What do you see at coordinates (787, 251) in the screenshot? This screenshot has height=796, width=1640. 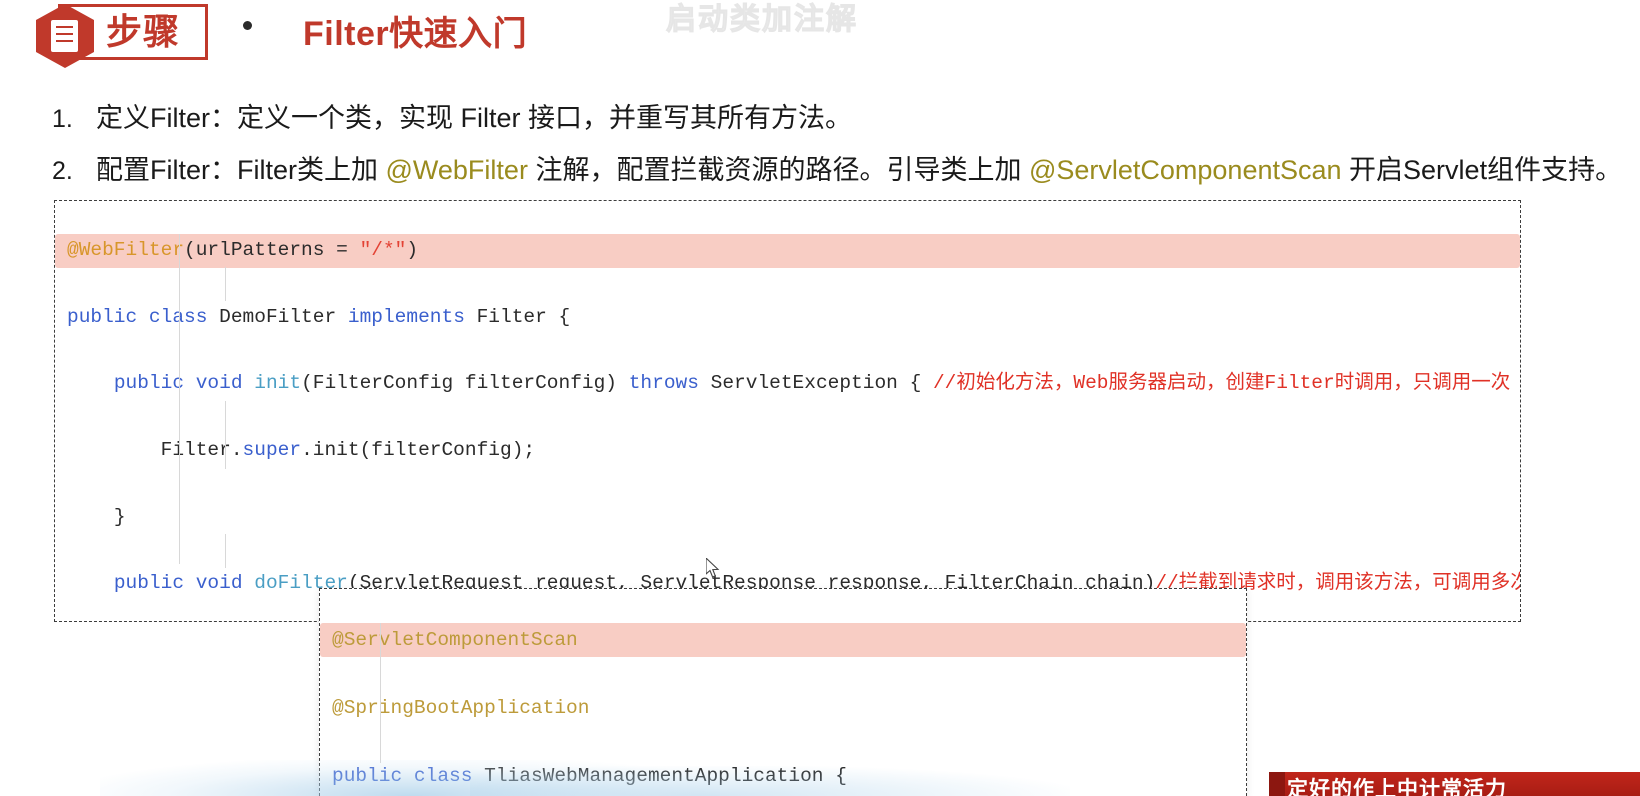 I see `code-line-highlighted: @WebFilter(urlPatterns = "/*")` at bounding box center [787, 251].